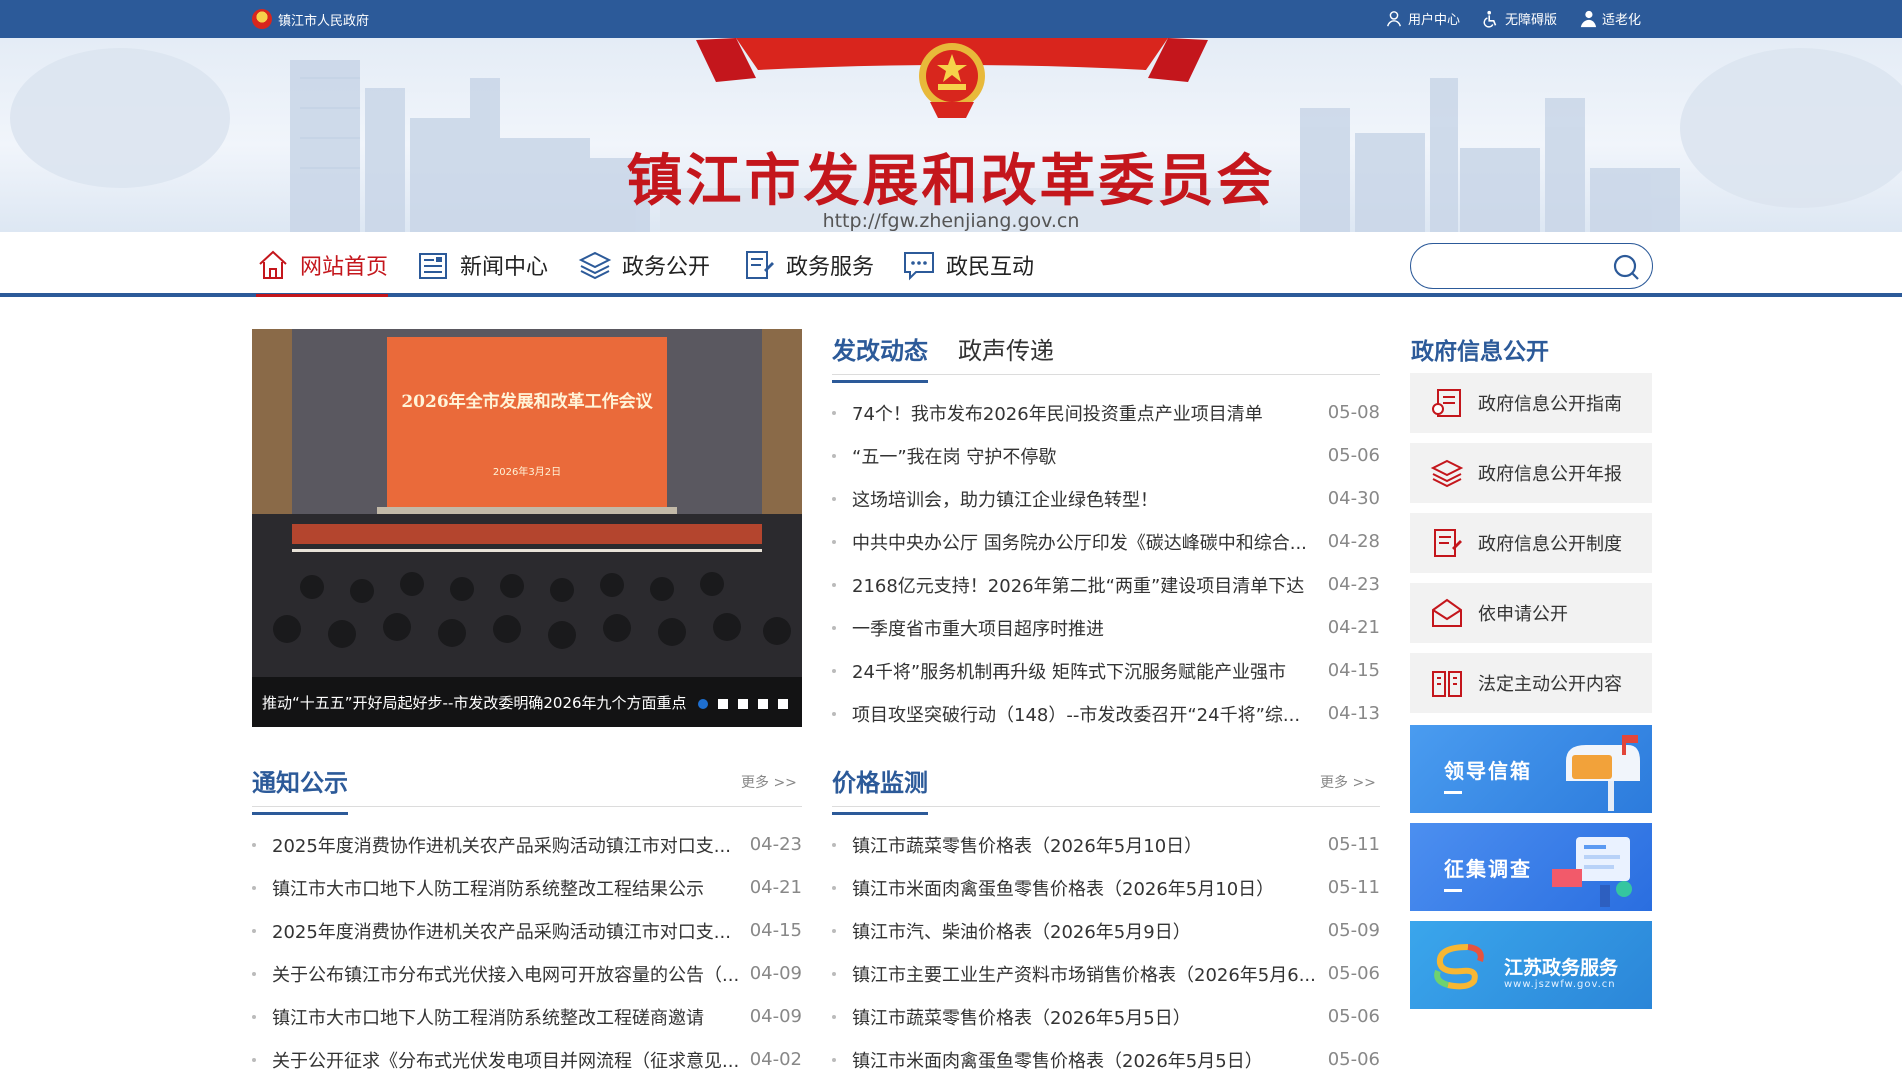  Describe the element at coordinates (1068, 585) in the screenshot. I see `news-title: 2168亿元支持！2026年第二批“两重”建设项目清单下达` at that location.